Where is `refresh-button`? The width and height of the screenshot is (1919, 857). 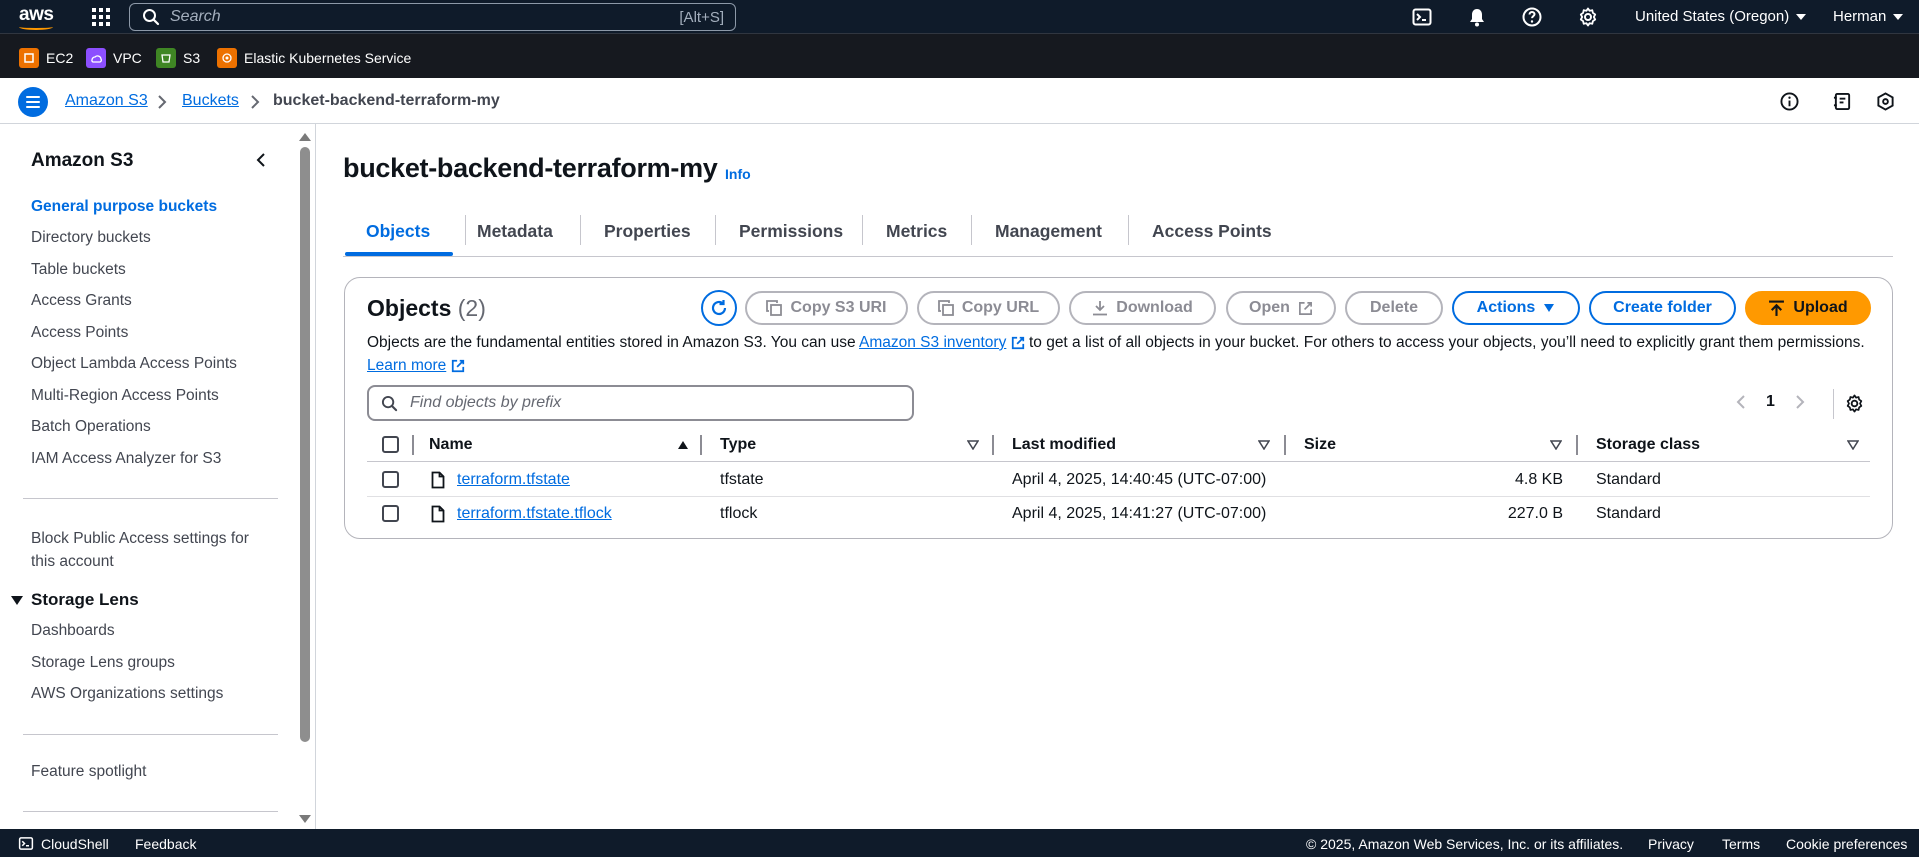 refresh-button is located at coordinates (719, 308).